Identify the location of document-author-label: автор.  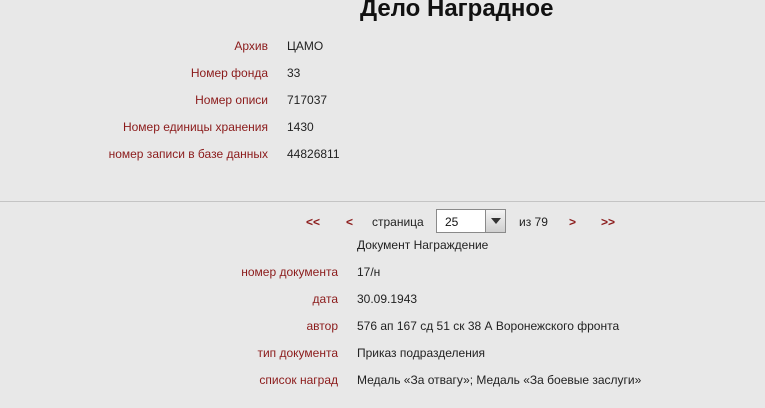
(322, 326).